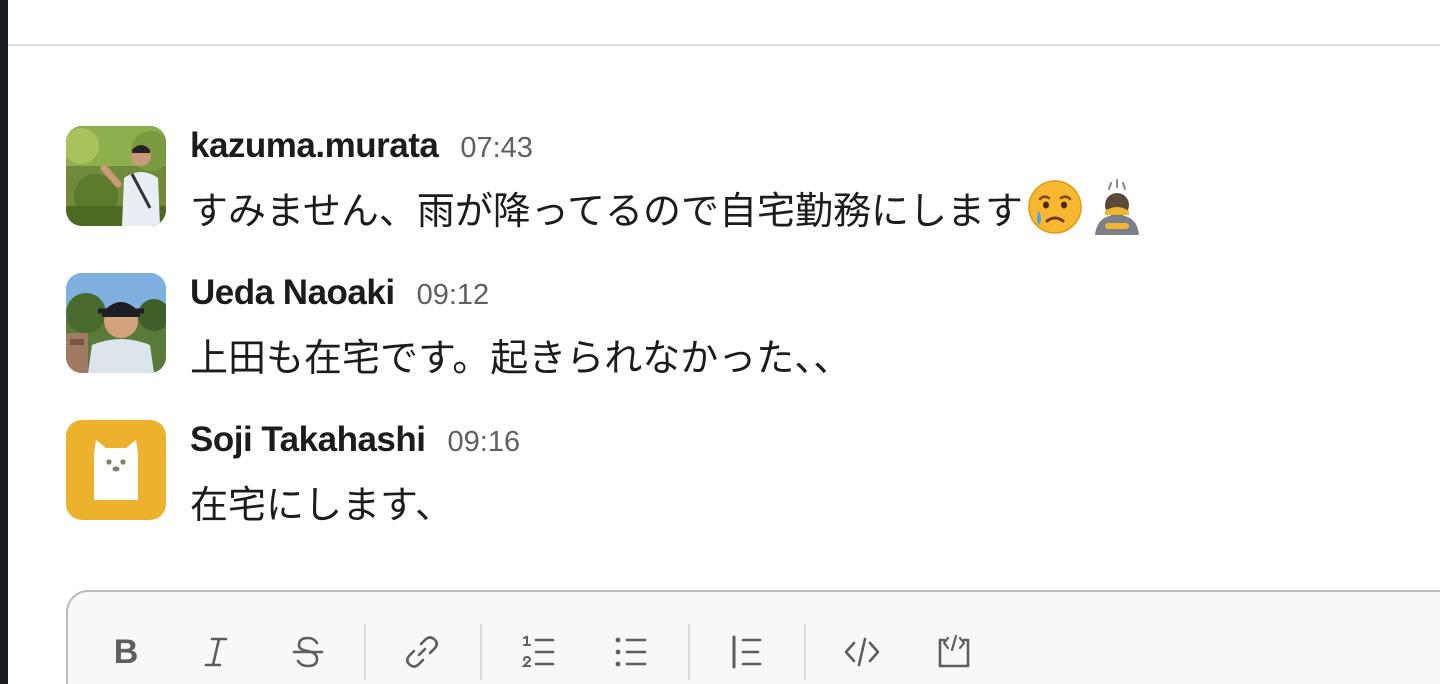 The height and width of the screenshot is (684, 1440). I want to click on blockquote-icon, so click(746, 651).